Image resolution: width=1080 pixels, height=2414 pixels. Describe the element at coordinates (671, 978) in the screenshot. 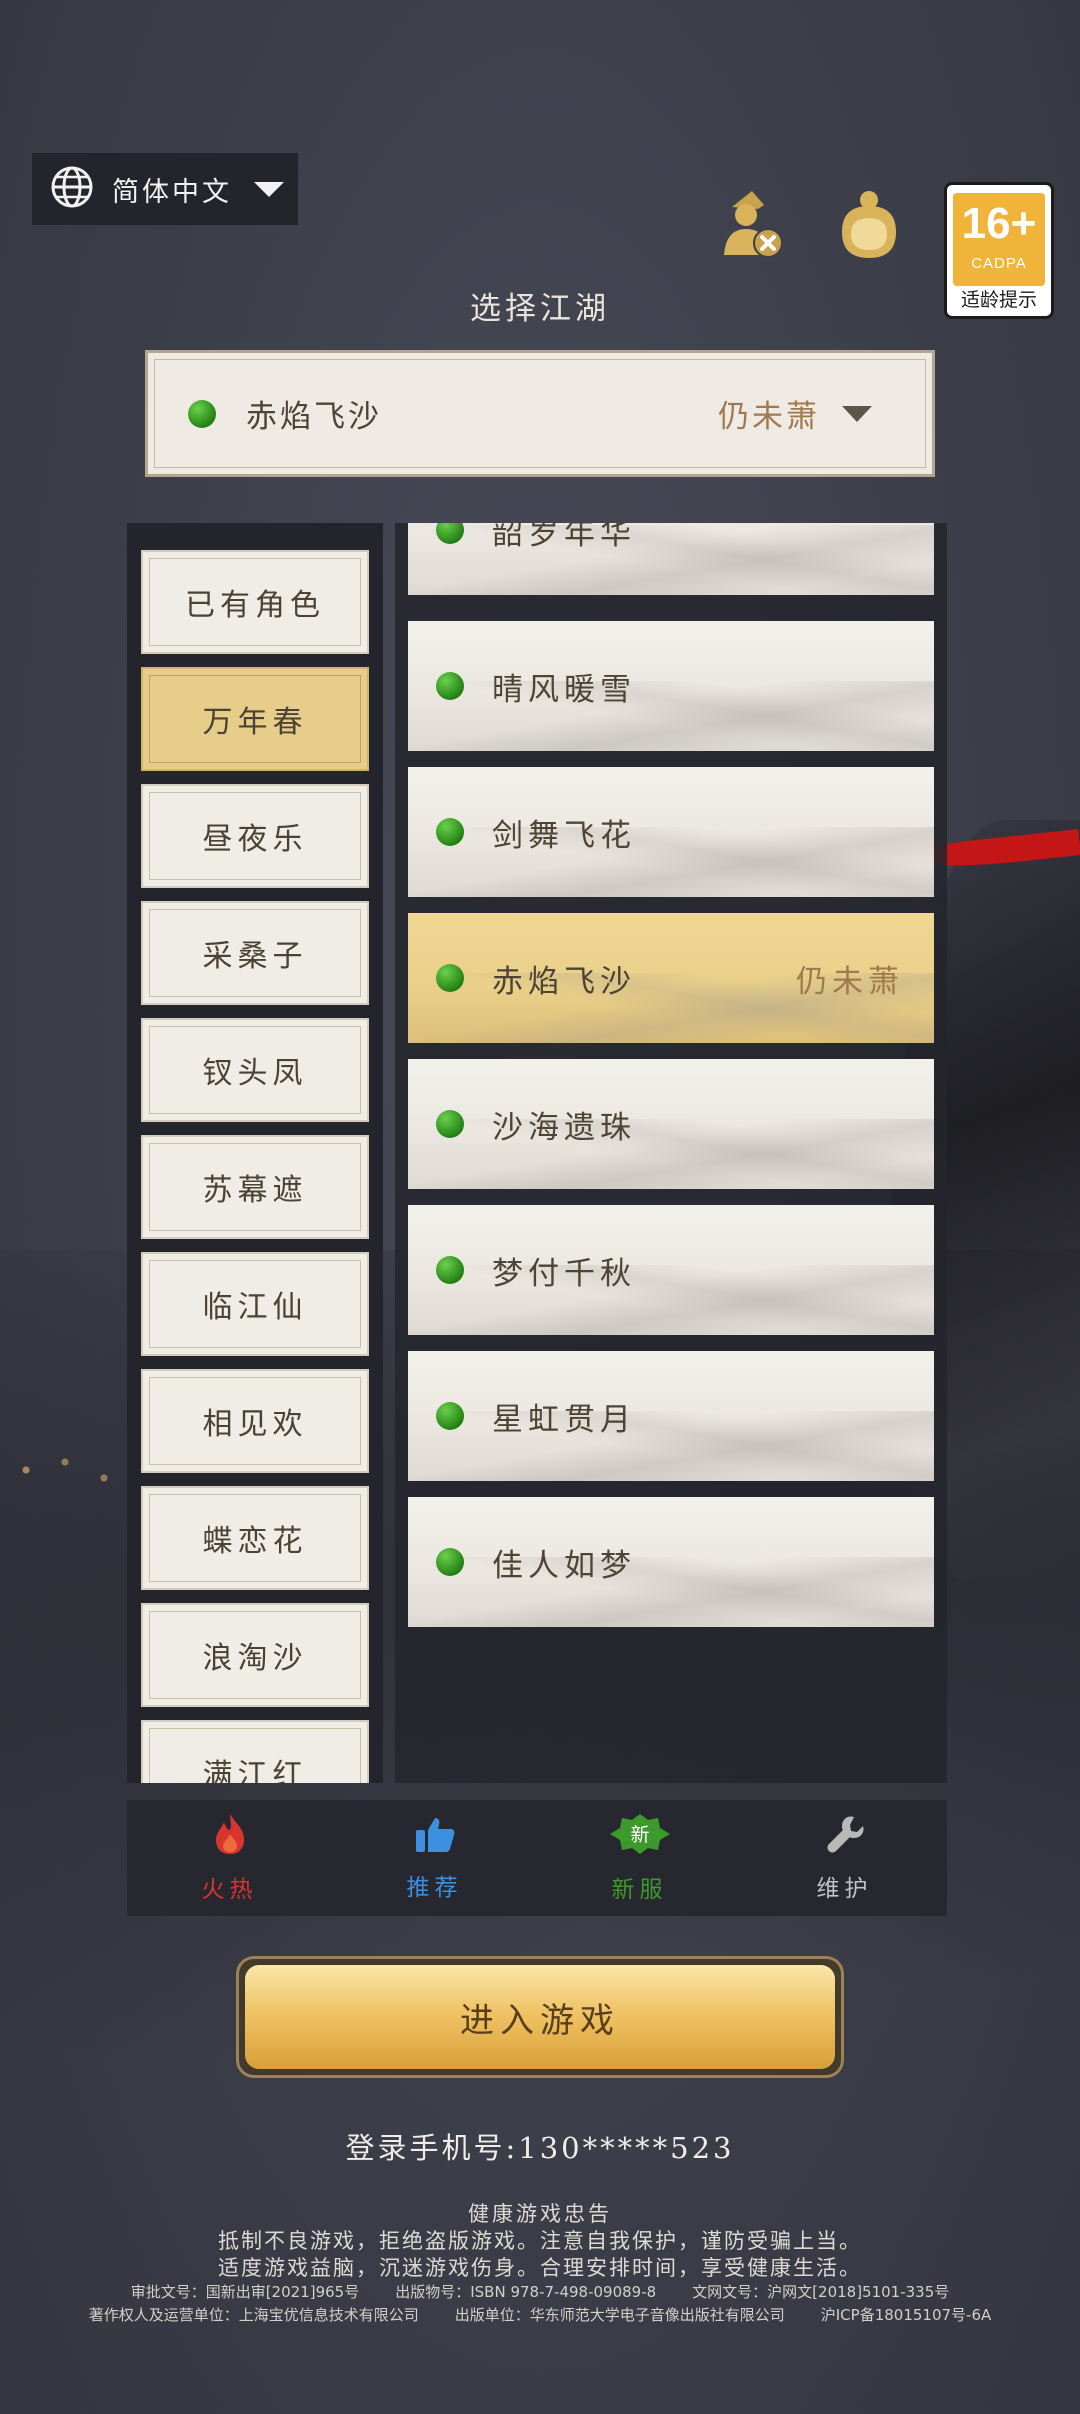

I see `server-item-selected: 赤焰飞沙 仍未萧` at that location.